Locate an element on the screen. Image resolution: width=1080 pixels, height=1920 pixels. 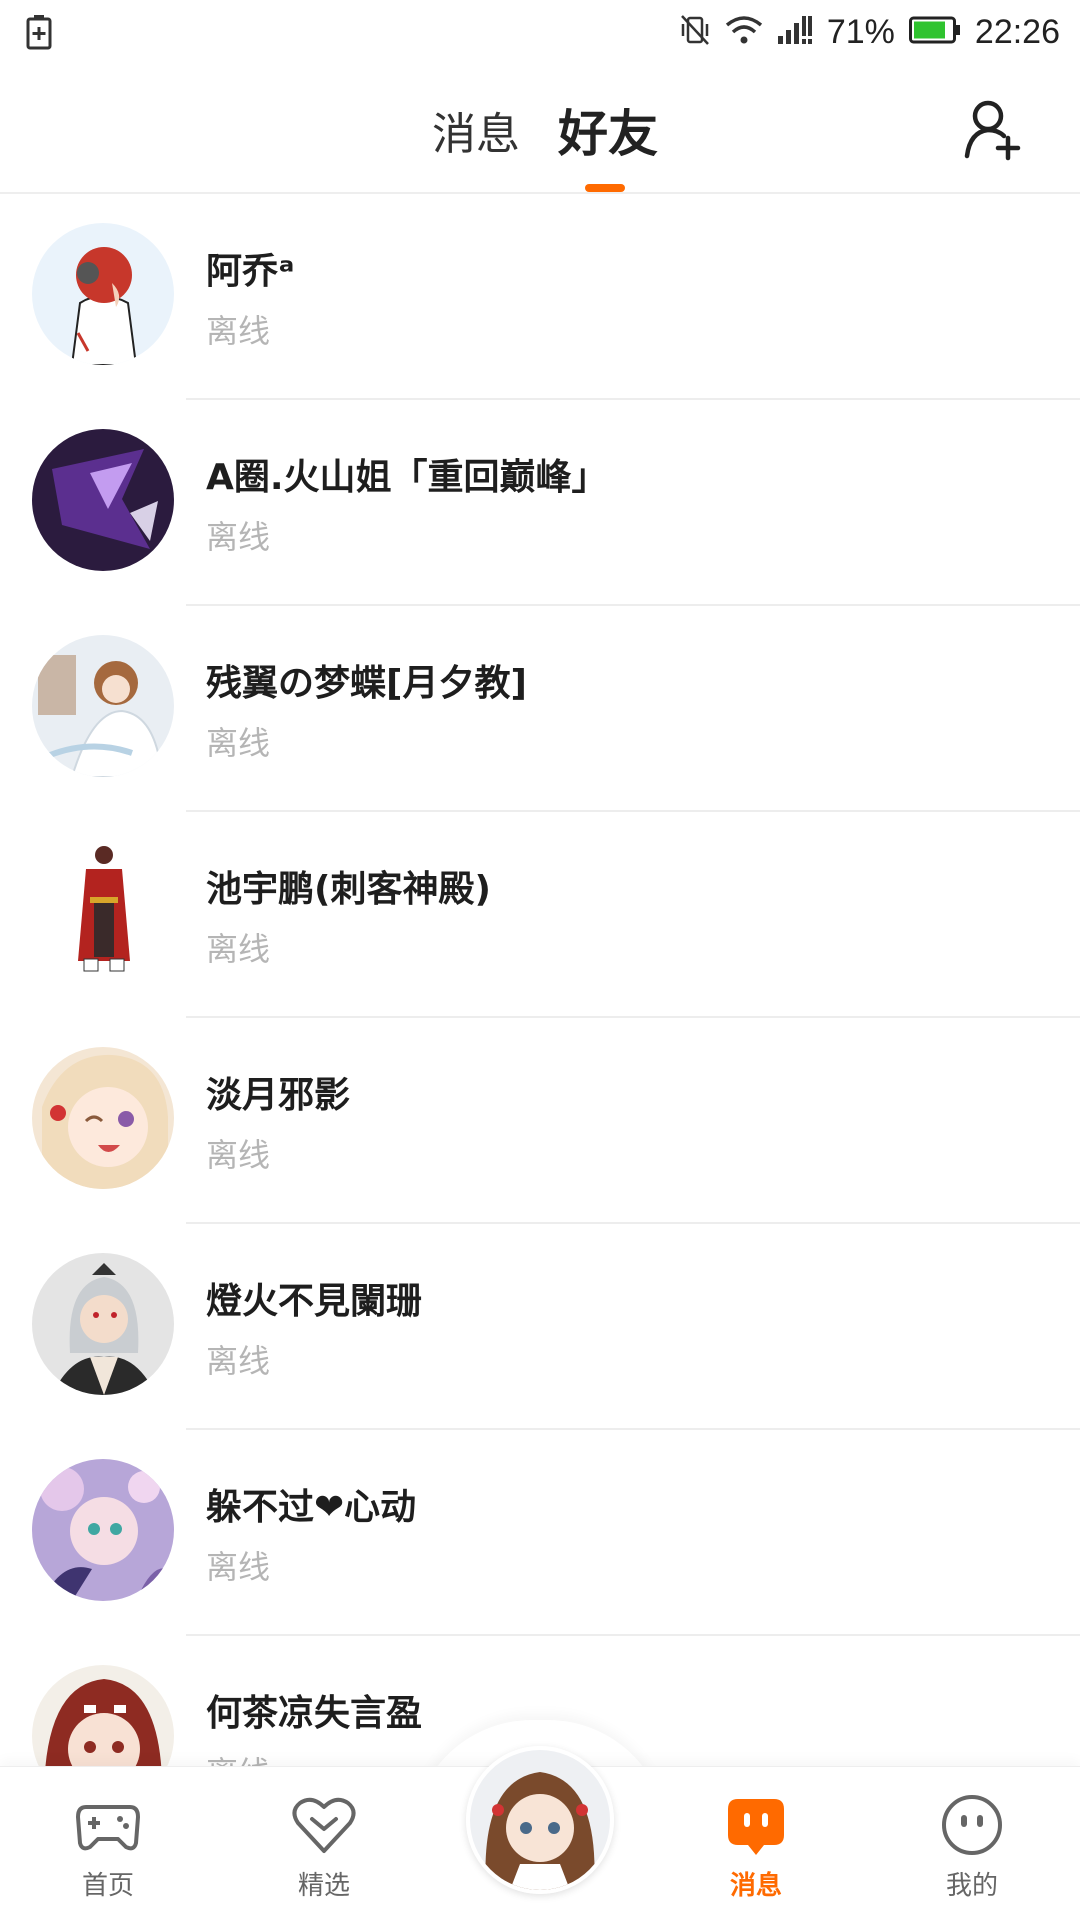
wifi-icon is located at coordinates (744, 32).